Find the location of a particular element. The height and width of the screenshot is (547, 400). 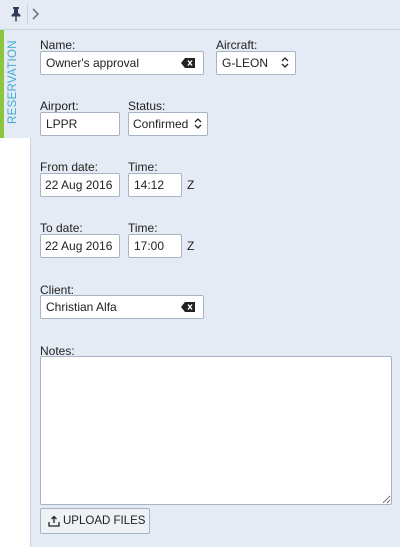

from-time-zulu-suffix: Z is located at coordinates (191, 185).